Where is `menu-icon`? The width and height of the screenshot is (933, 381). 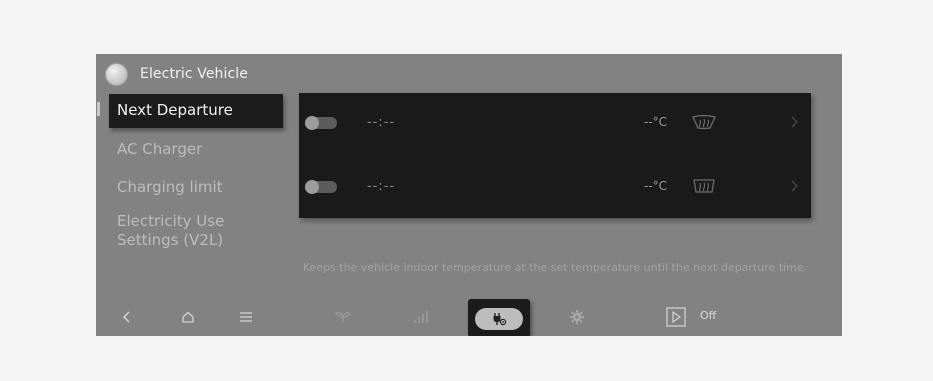 menu-icon is located at coordinates (246, 317).